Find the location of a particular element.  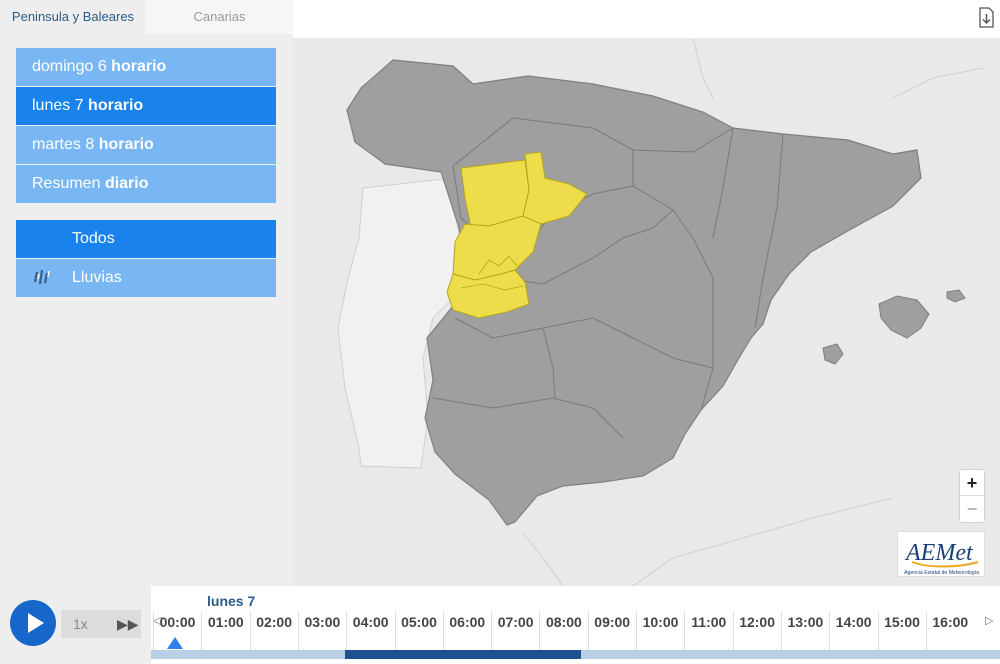

region-tabs: Peninsula y Baleares Canarias is located at coordinates (146, 17).